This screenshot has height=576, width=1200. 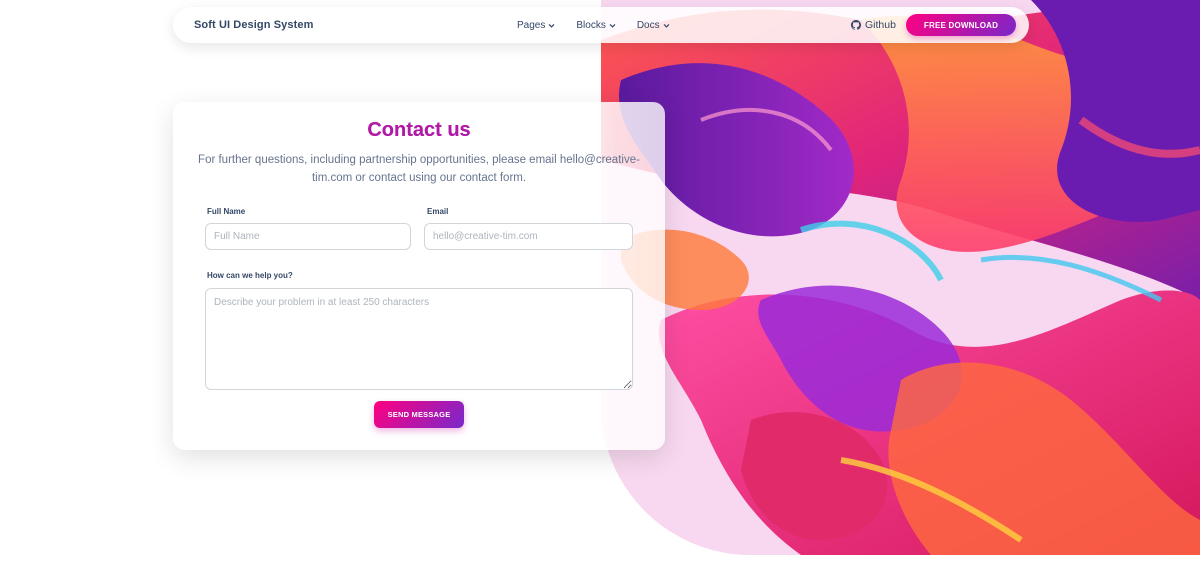 What do you see at coordinates (591, 25) in the screenshot?
I see `nav-item-label: Blocks` at bounding box center [591, 25].